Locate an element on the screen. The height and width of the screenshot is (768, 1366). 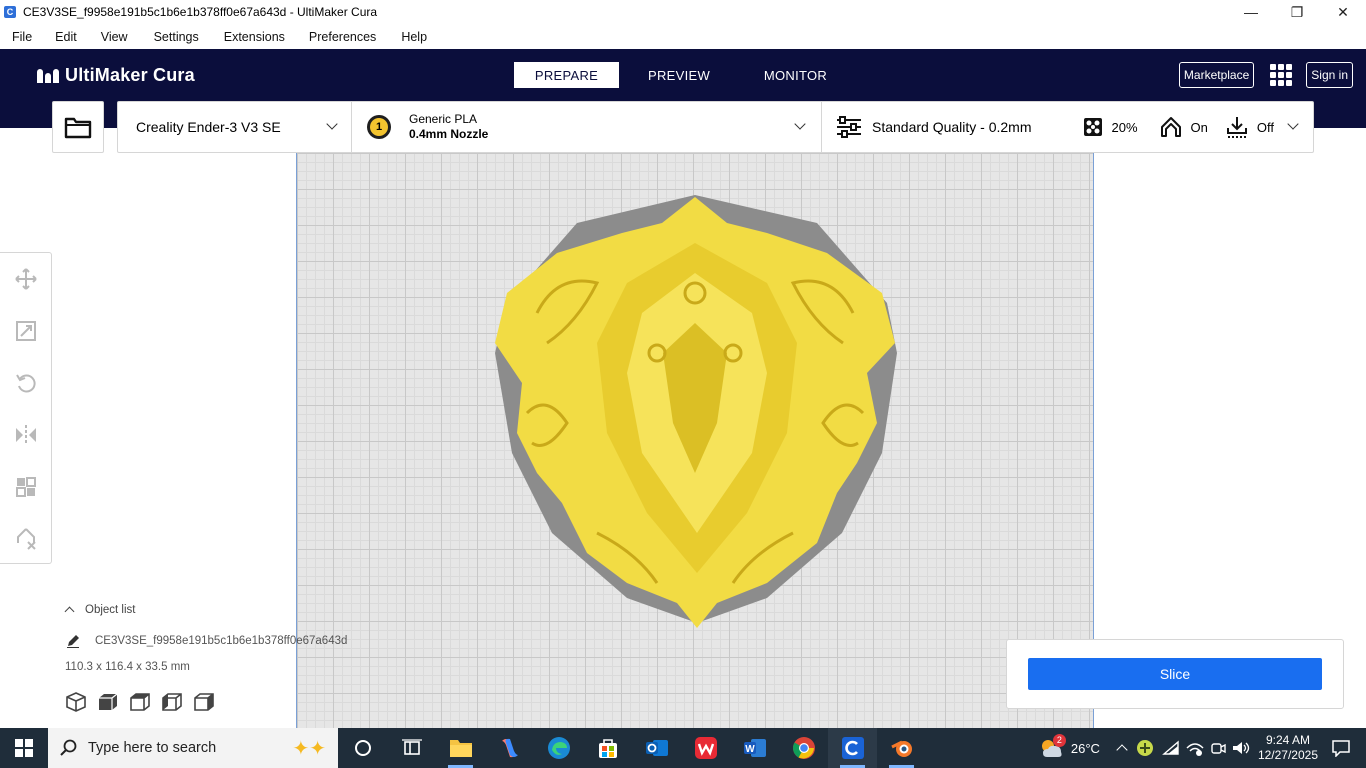
folder-icon is located at coordinates (78, 128).